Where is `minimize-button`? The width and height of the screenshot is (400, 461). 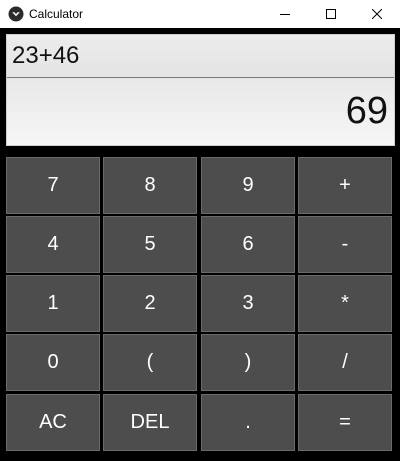 minimize-button is located at coordinates (285, 14).